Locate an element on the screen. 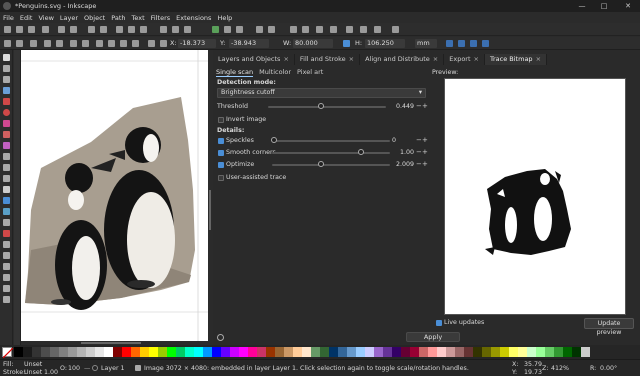  speckles-slider is located at coordinates (331, 141).